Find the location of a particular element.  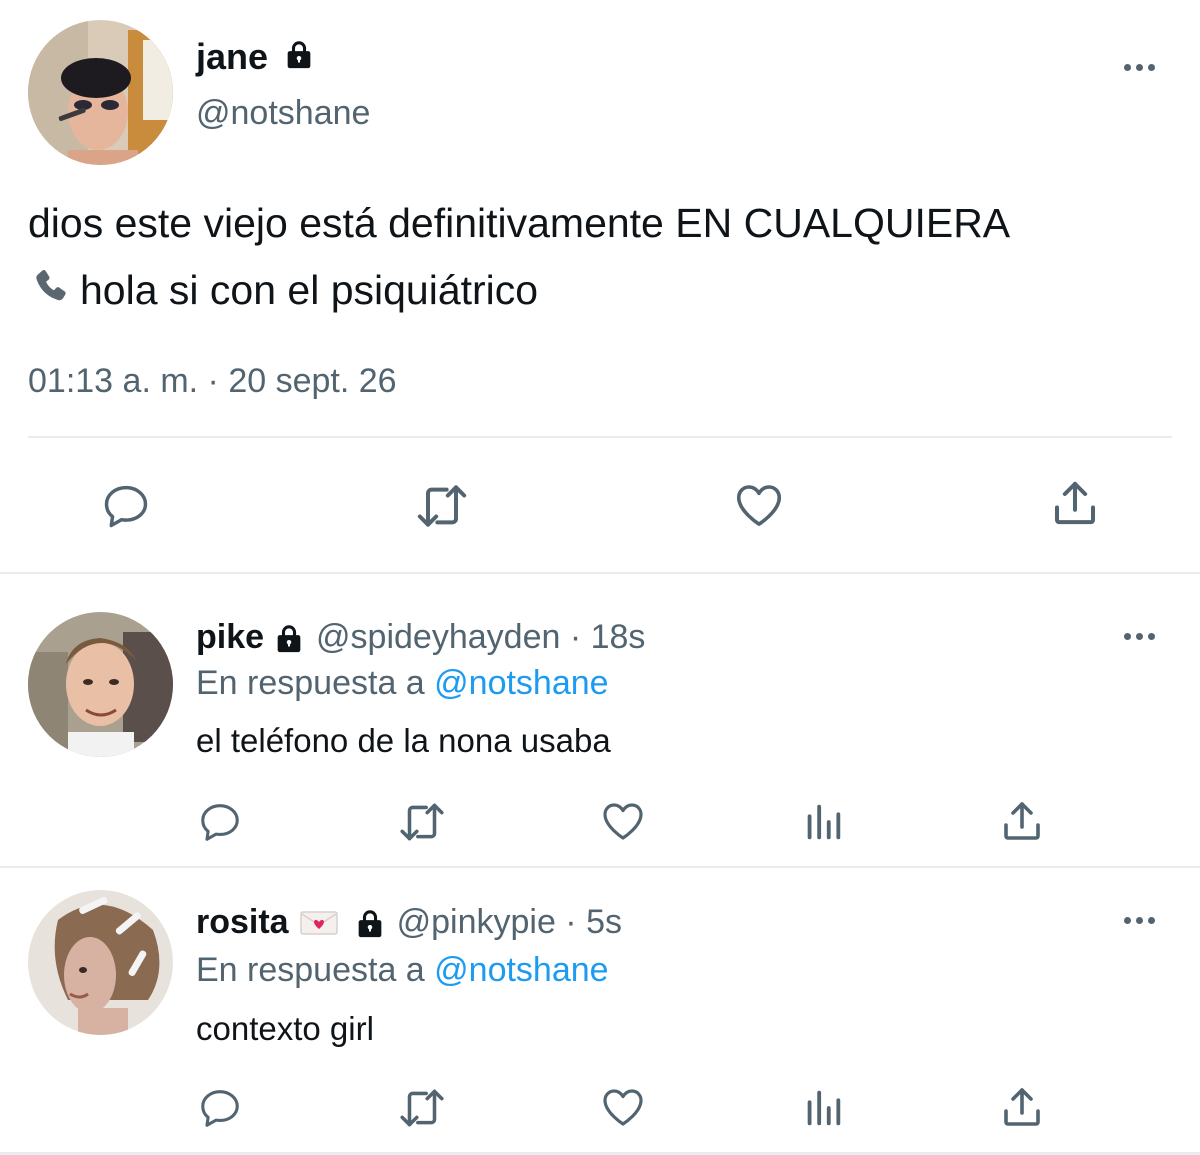

author-handle: @spideyhayden is located at coordinates (438, 637).